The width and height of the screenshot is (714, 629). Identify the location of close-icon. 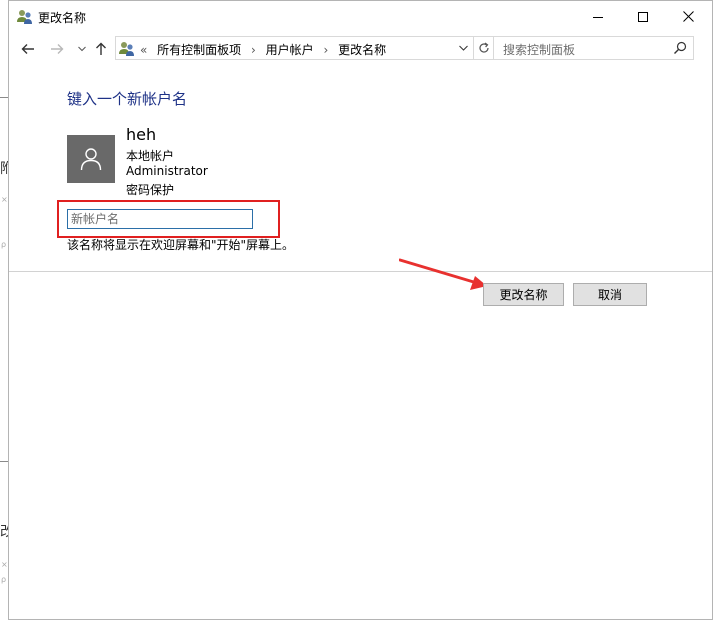
(688, 16).